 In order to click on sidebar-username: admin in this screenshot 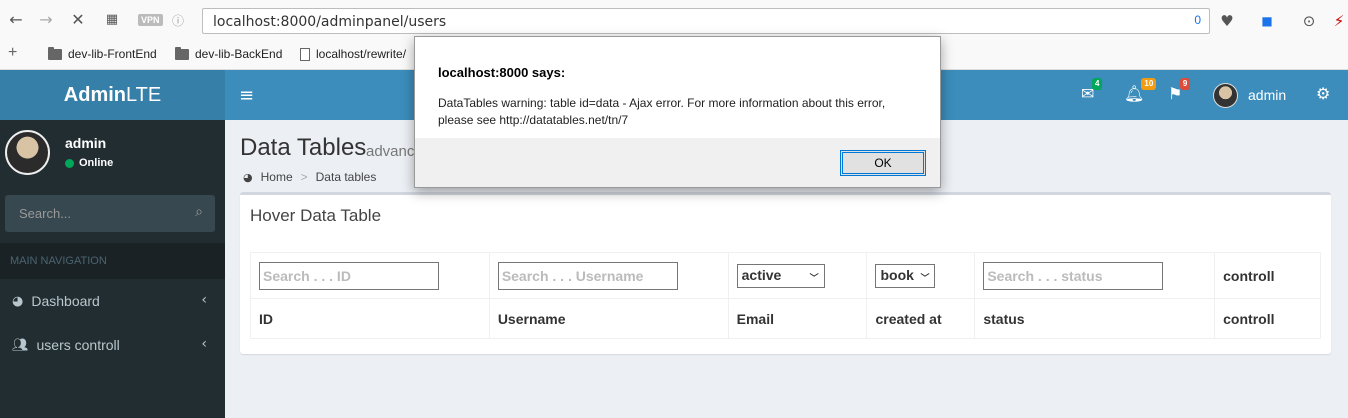, I will do `click(86, 143)`.